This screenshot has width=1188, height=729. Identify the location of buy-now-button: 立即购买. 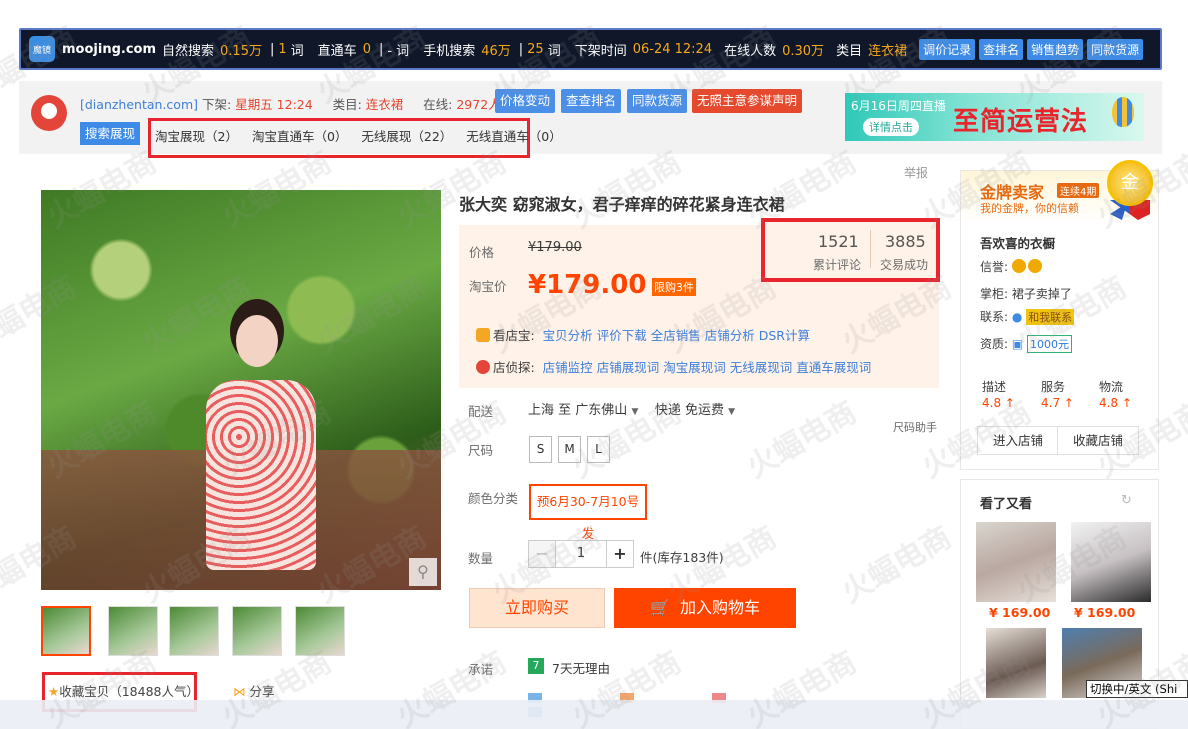
(537, 608).